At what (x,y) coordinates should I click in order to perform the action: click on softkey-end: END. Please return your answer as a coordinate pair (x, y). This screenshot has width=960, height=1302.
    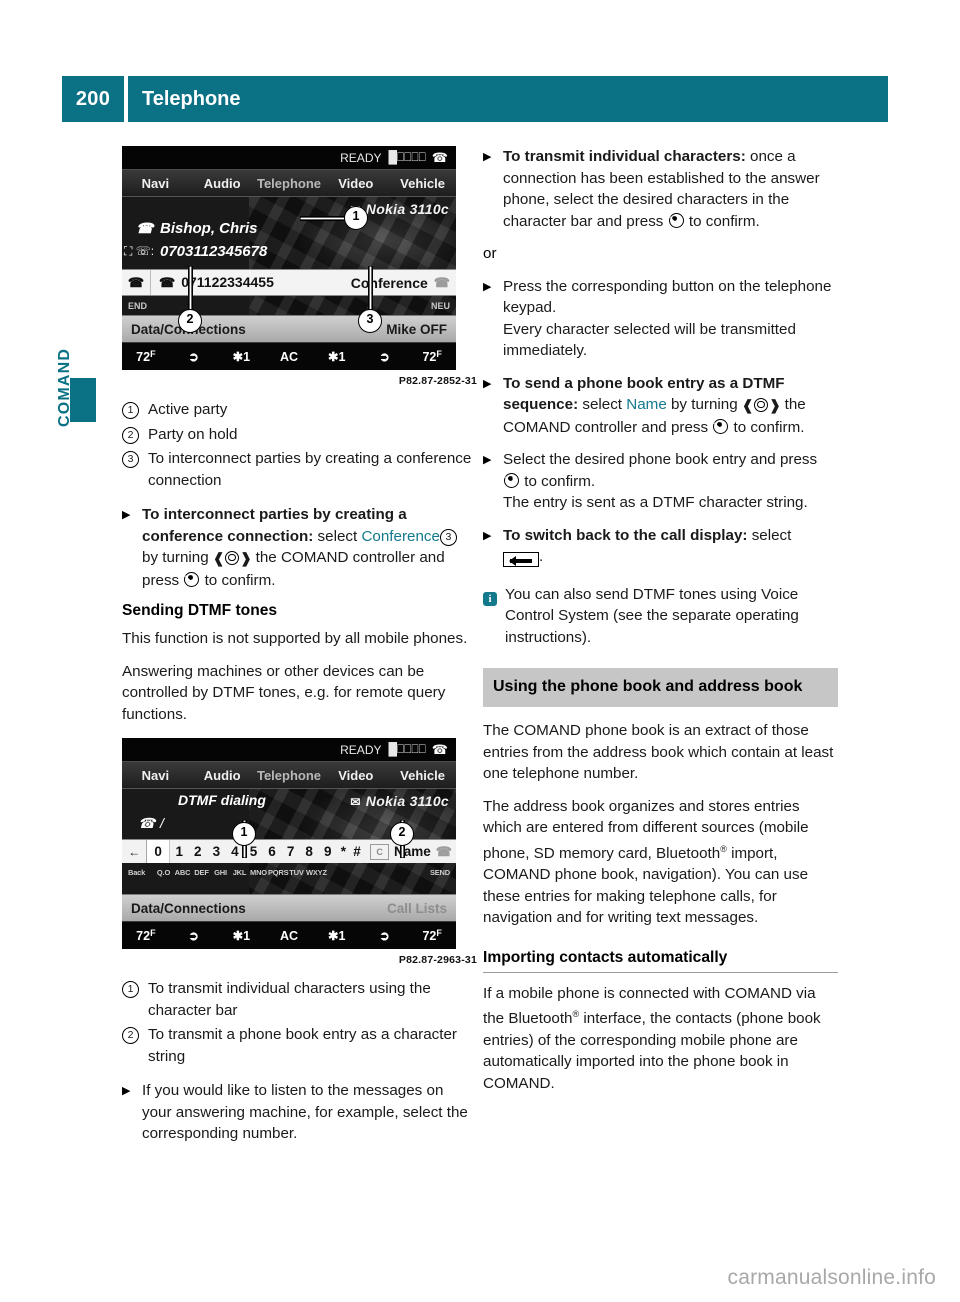
    Looking at the image, I should click on (137, 306).